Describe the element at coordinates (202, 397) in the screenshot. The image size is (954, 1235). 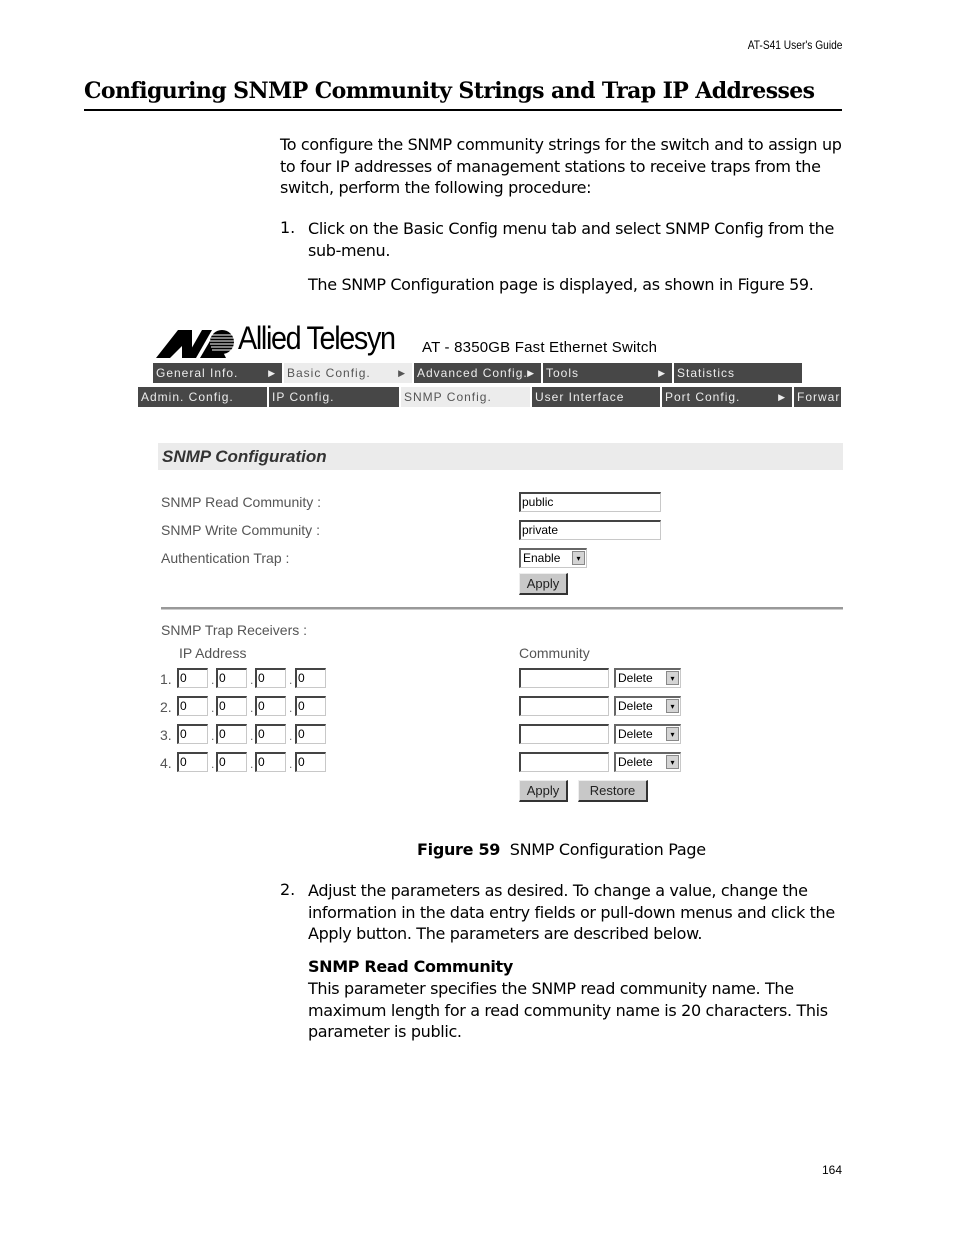
I see `submenu-admin-config: Admin. Config.` at that location.